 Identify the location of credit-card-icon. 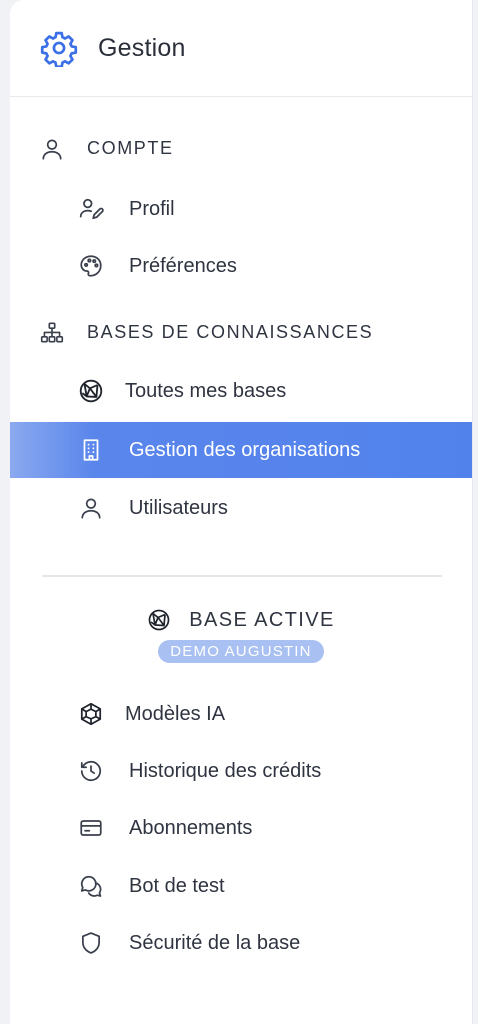
(91, 828).